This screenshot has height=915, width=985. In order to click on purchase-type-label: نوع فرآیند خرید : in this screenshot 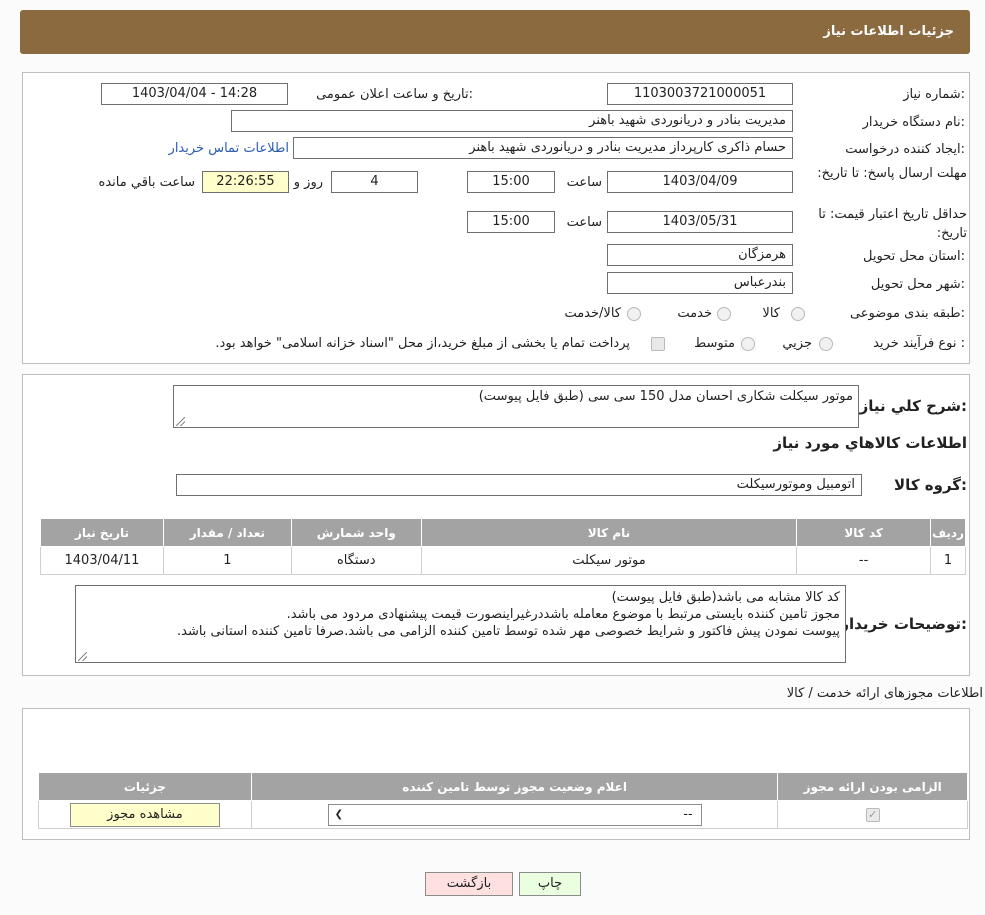, I will do `click(919, 343)`.